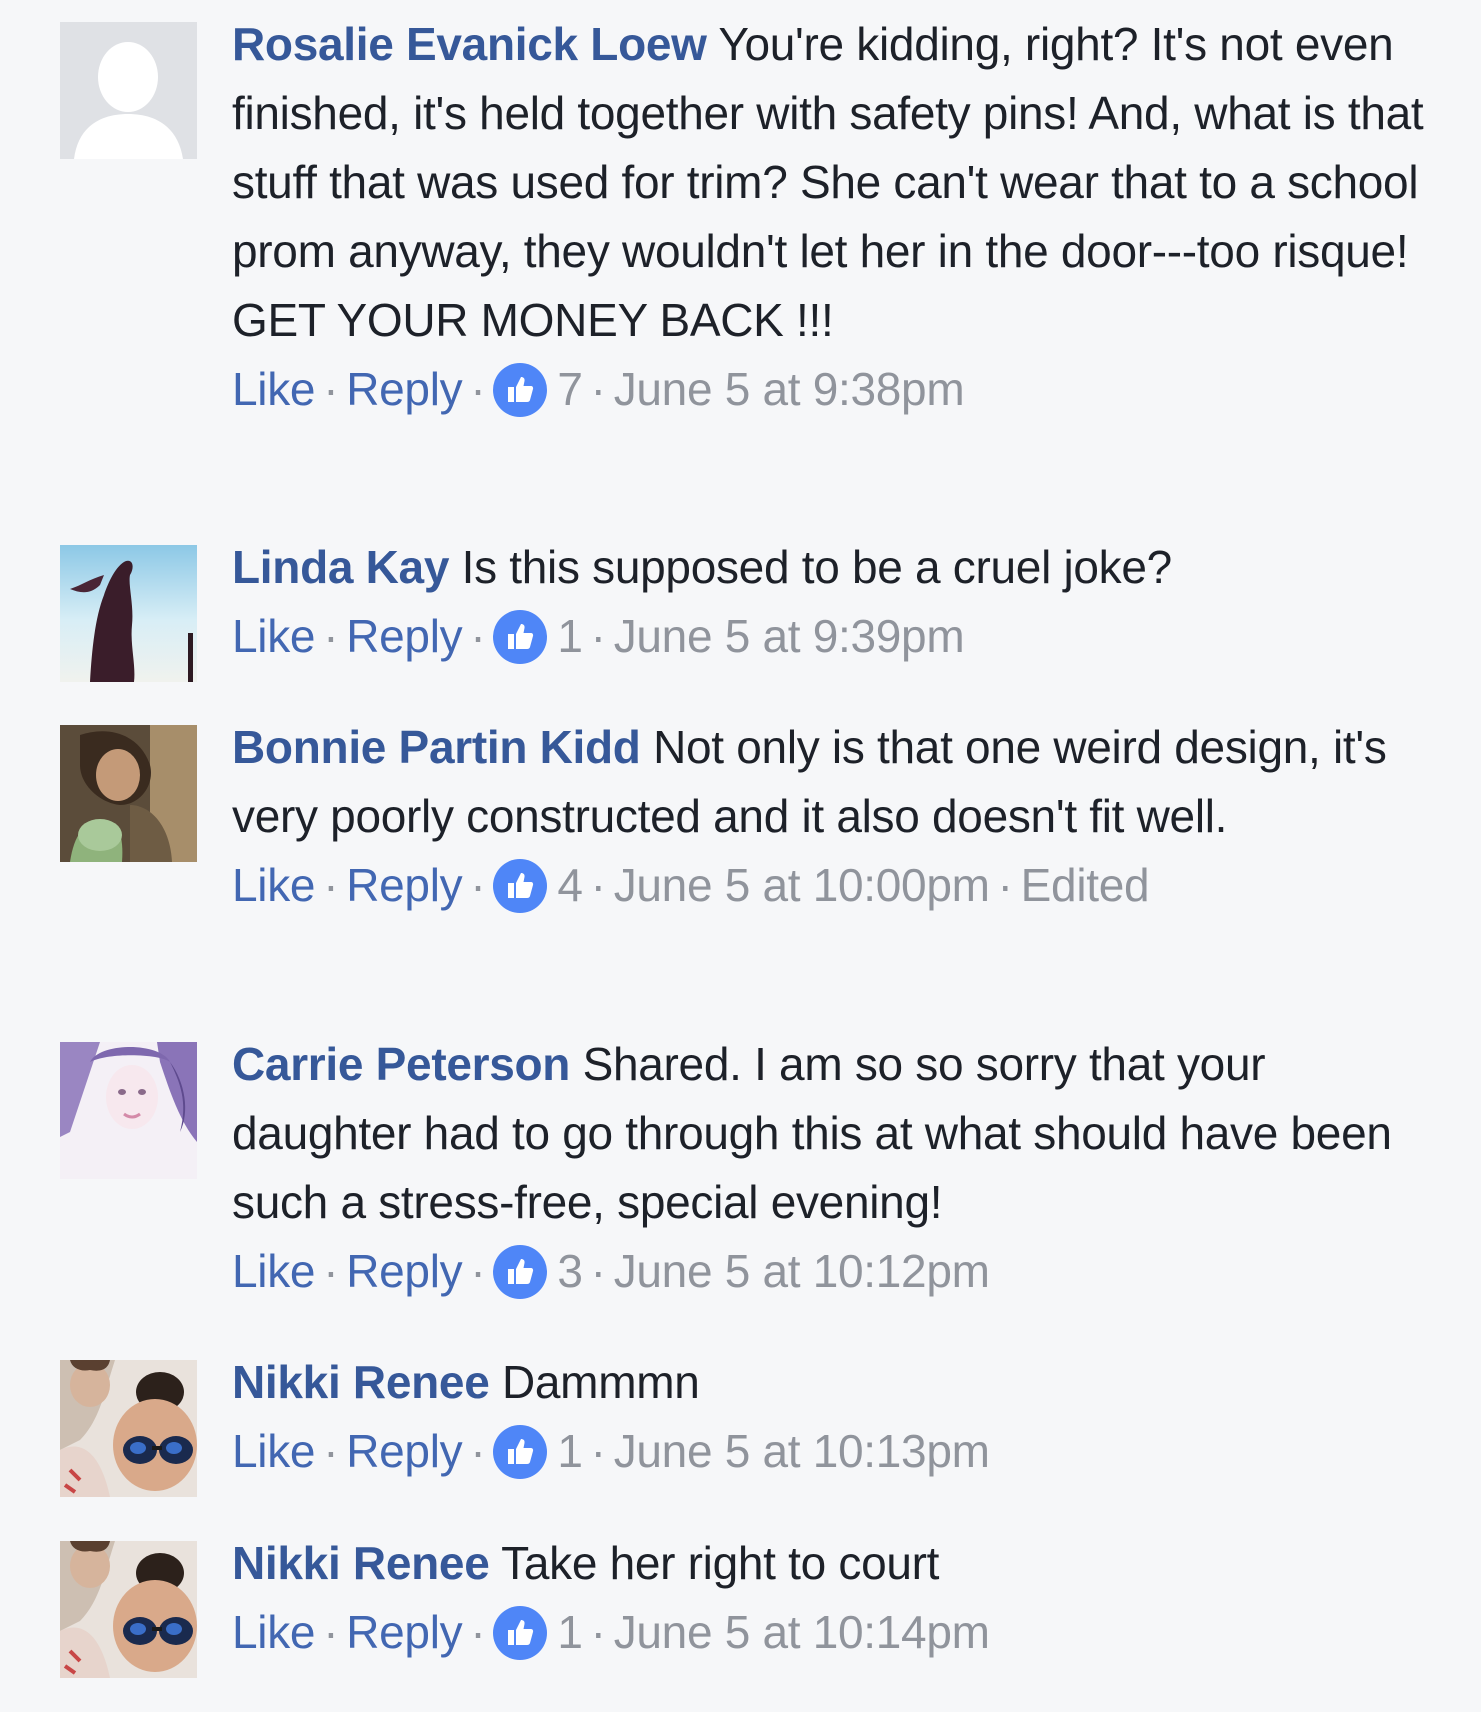 The width and height of the screenshot is (1481, 1712). I want to click on reaction-count: 4, so click(570, 885).